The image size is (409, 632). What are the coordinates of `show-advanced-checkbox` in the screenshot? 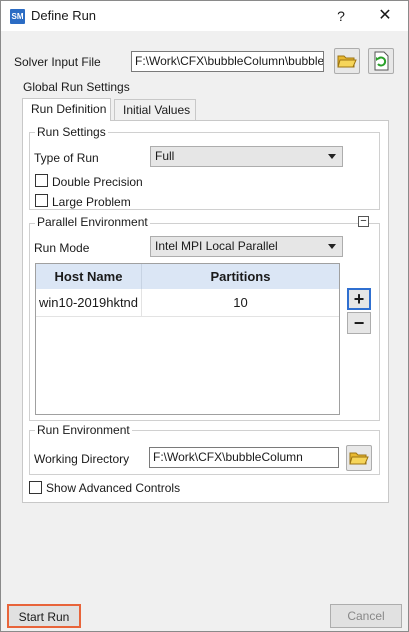 It's located at (35, 487).